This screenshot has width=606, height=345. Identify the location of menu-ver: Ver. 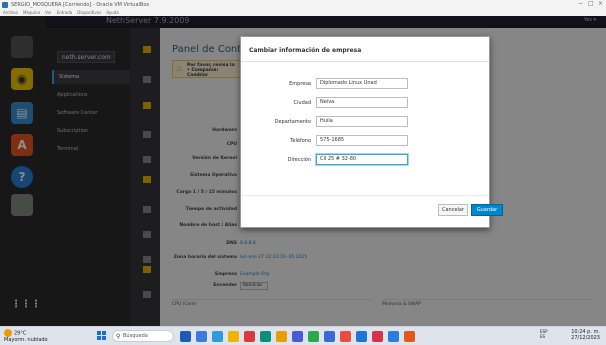
(48, 12).